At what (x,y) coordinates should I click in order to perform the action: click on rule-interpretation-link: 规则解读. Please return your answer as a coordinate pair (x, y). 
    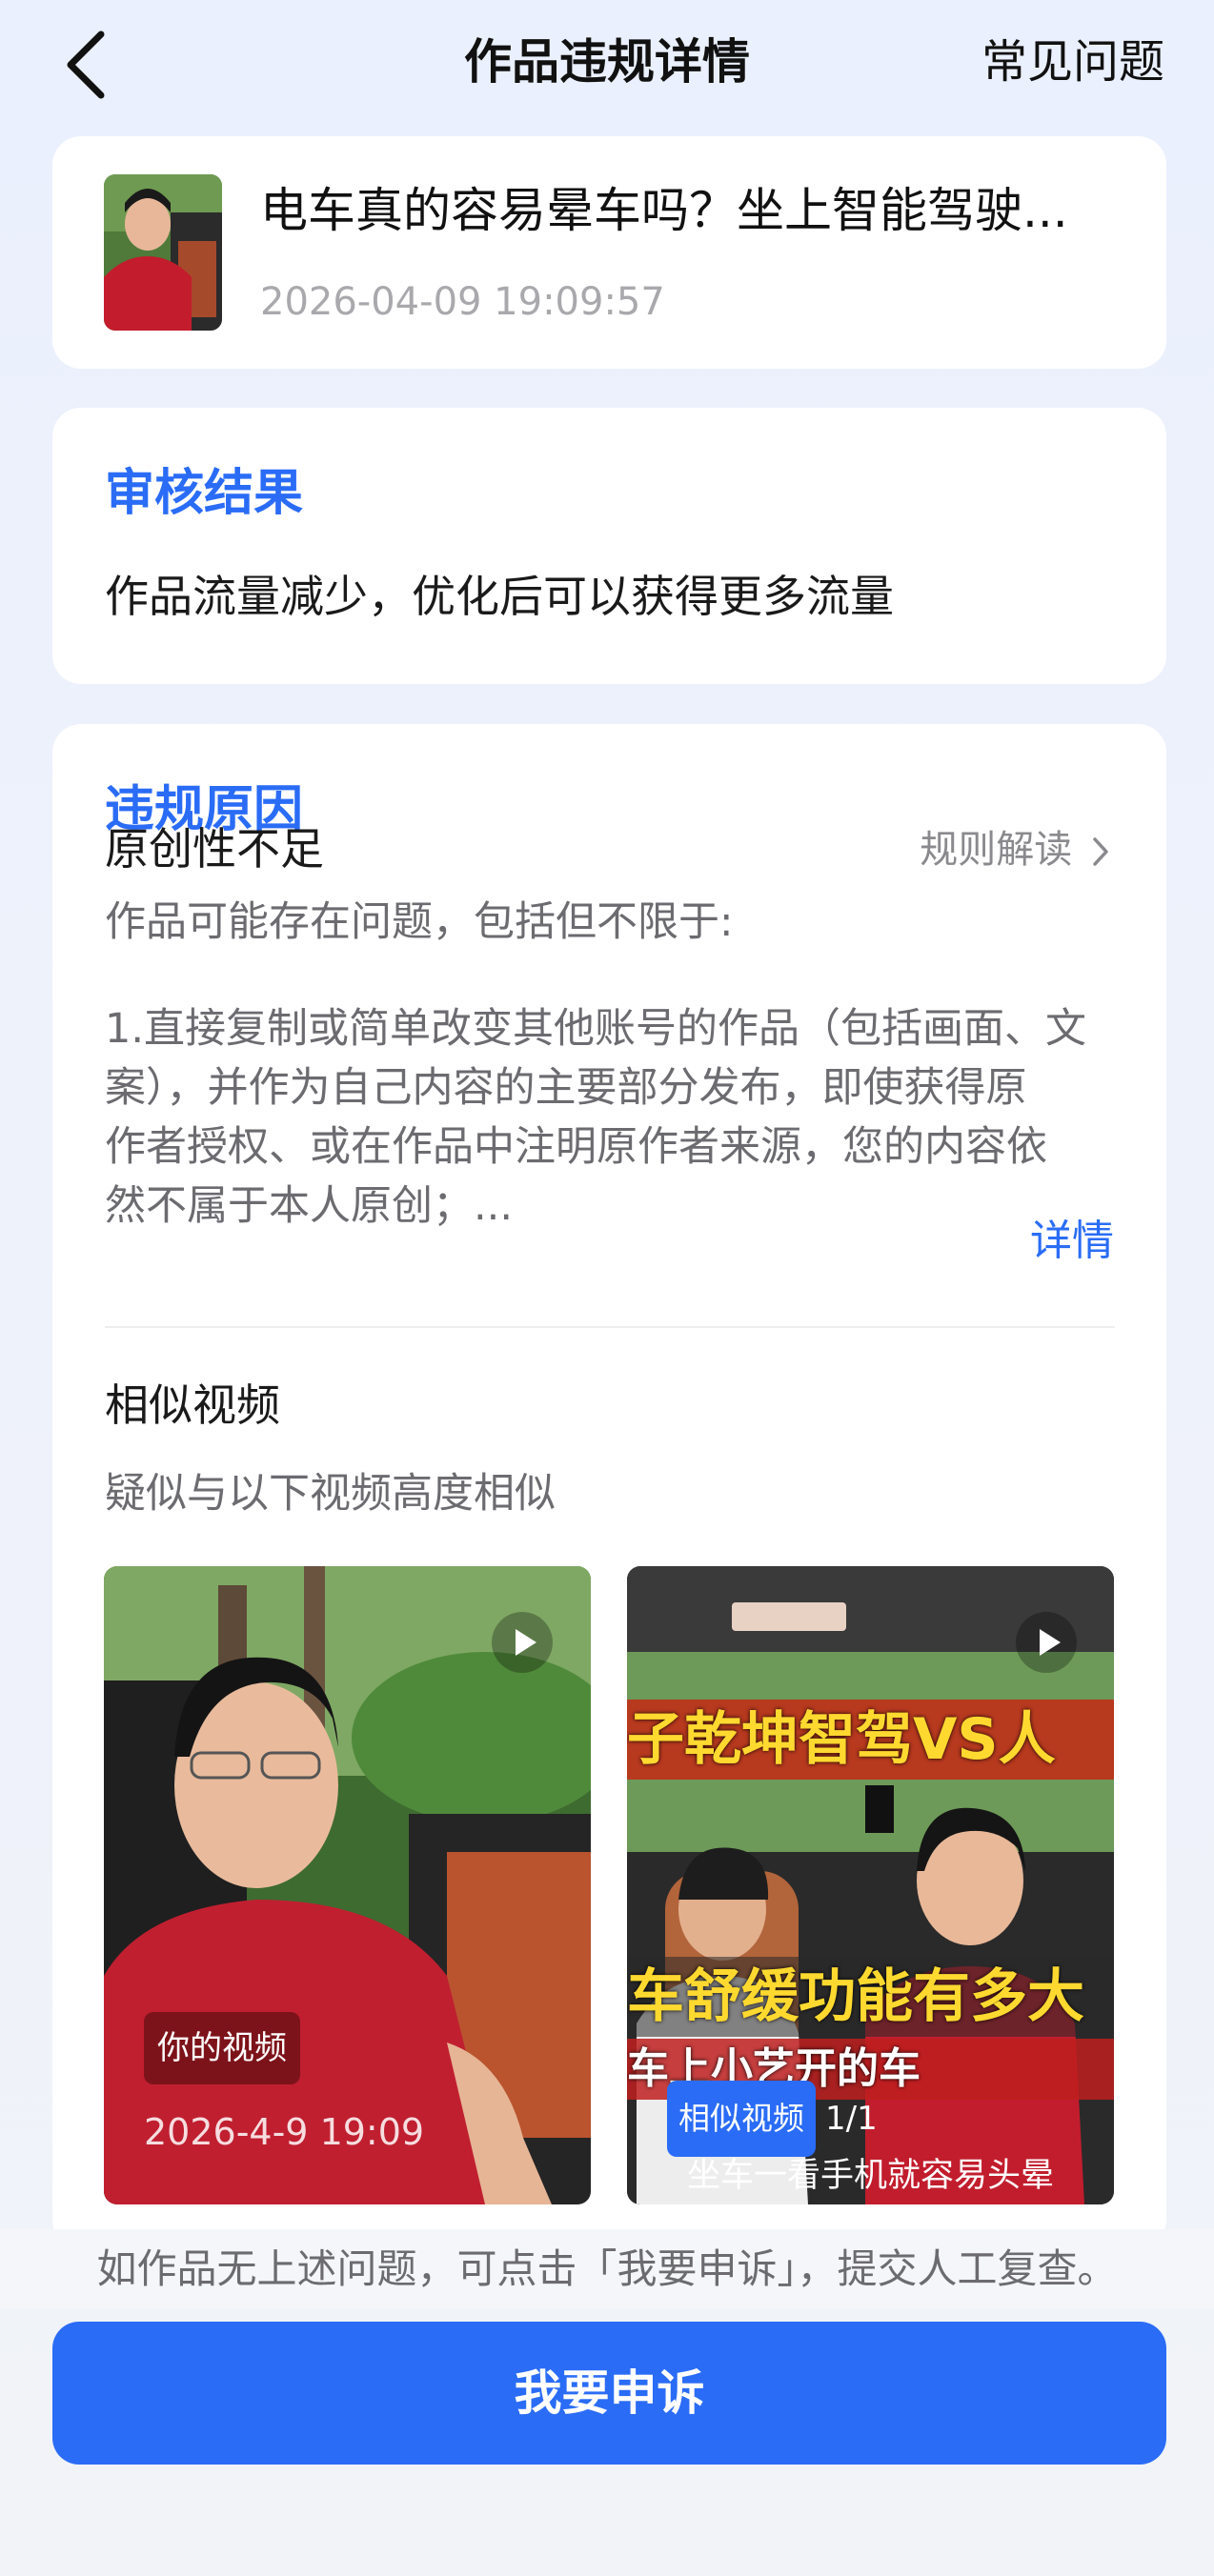
    Looking at the image, I should click on (1016, 850).